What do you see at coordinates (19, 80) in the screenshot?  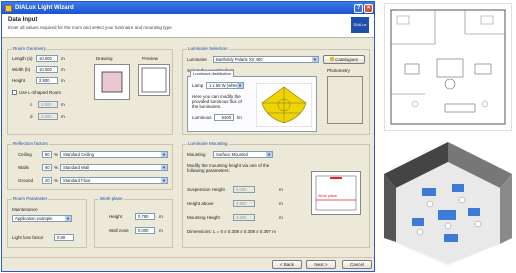 I see `height-label: Height` at bounding box center [19, 80].